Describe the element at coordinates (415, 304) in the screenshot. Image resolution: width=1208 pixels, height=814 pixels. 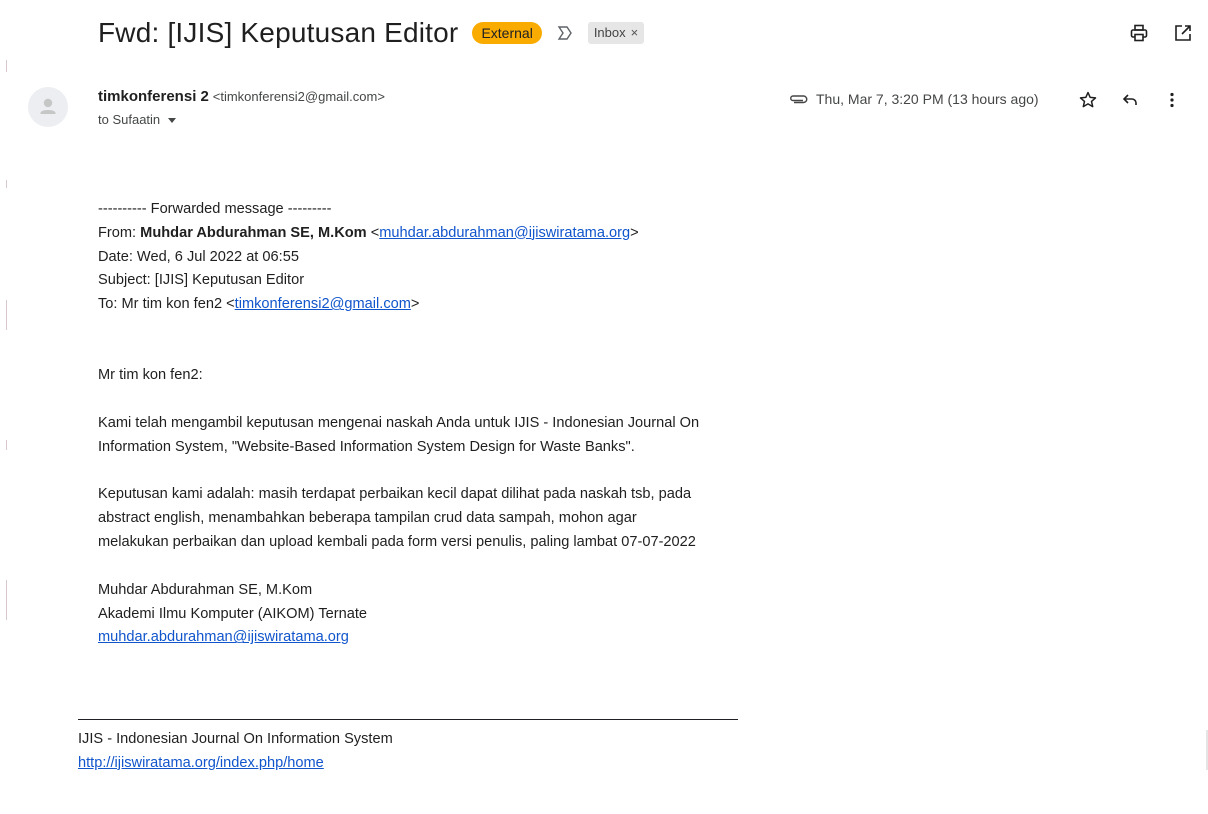
I see `to-close: >` at that location.